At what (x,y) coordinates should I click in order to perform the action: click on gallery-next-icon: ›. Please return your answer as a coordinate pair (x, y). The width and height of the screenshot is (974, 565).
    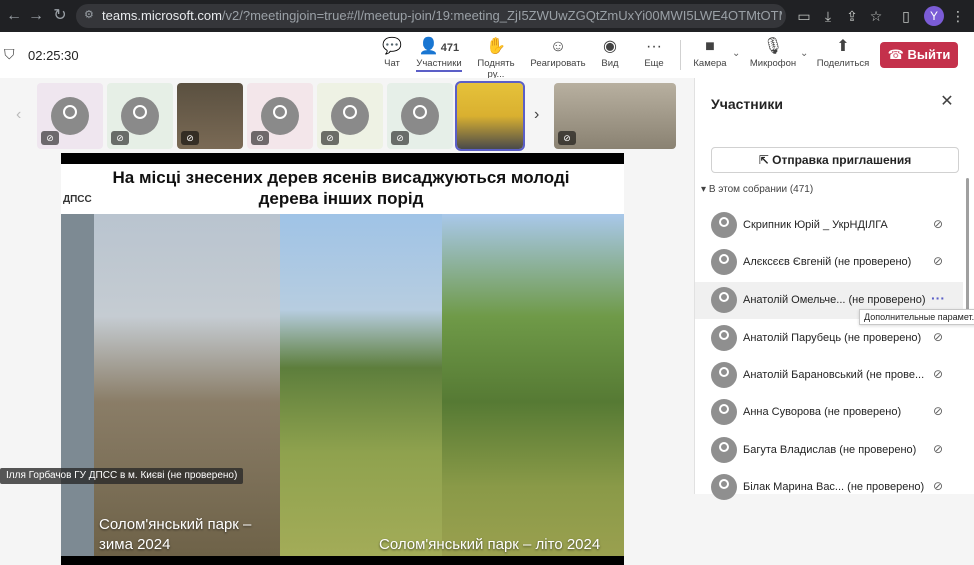
    Looking at the image, I should click on (536, 115).